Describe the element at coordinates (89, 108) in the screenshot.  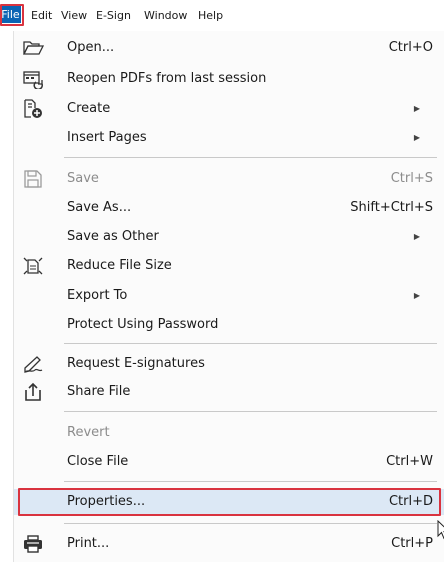
I see `menu-item-label: Create` at that location.